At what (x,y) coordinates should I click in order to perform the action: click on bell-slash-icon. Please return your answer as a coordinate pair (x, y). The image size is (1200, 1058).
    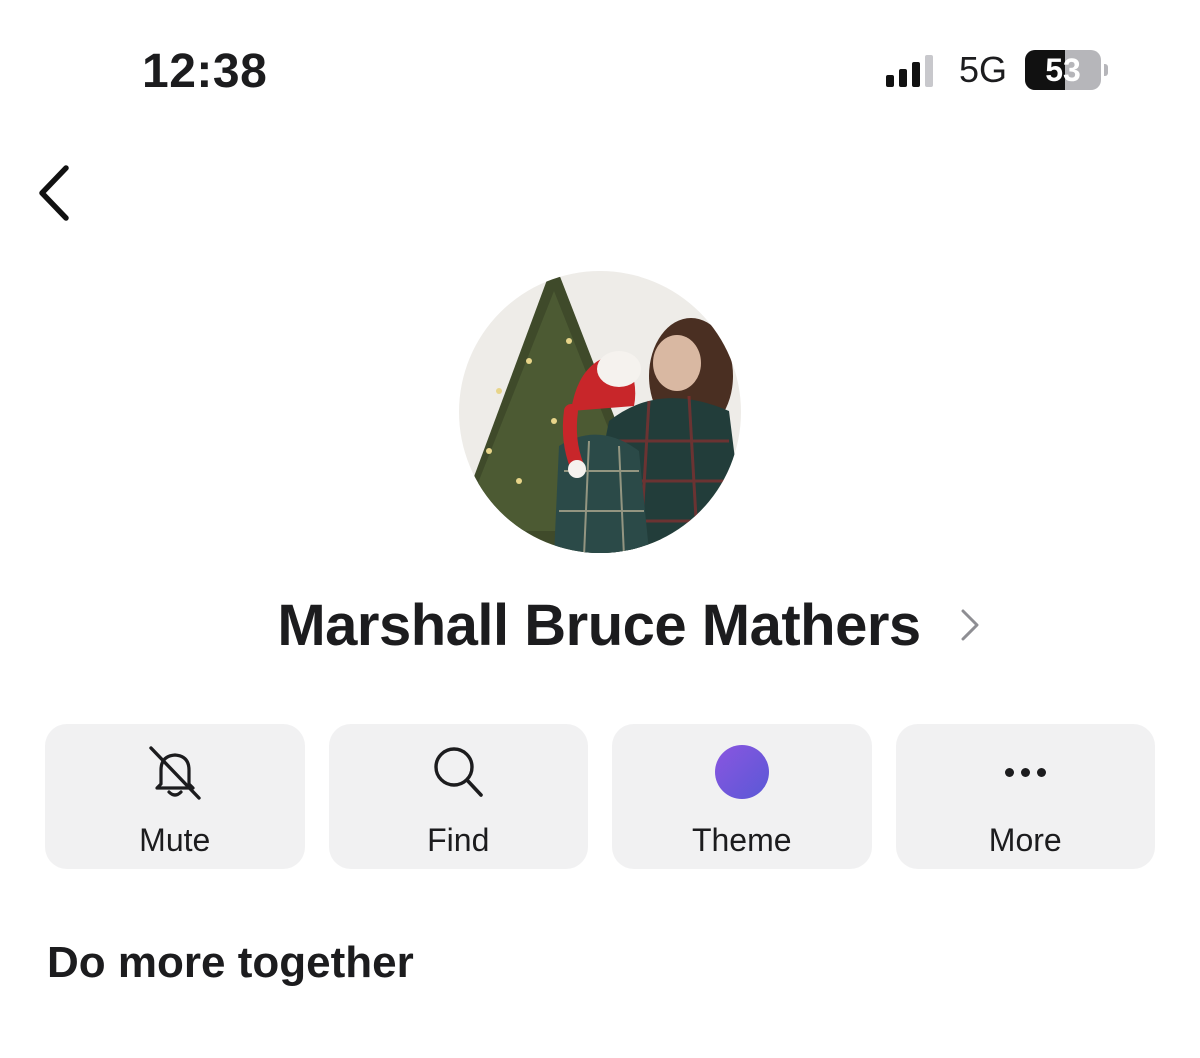
    Looking at the image, I should click on (175, 772).